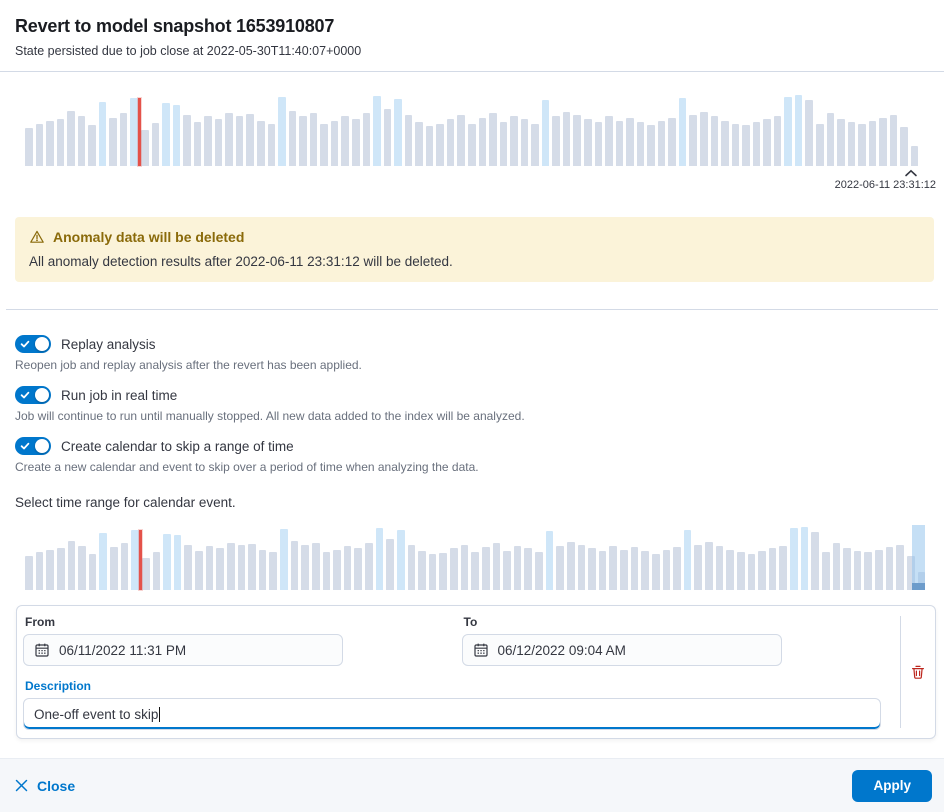  Describe the element at coordinates (472, 129) in the screenshot. I see `event-rate-chart` at that location.